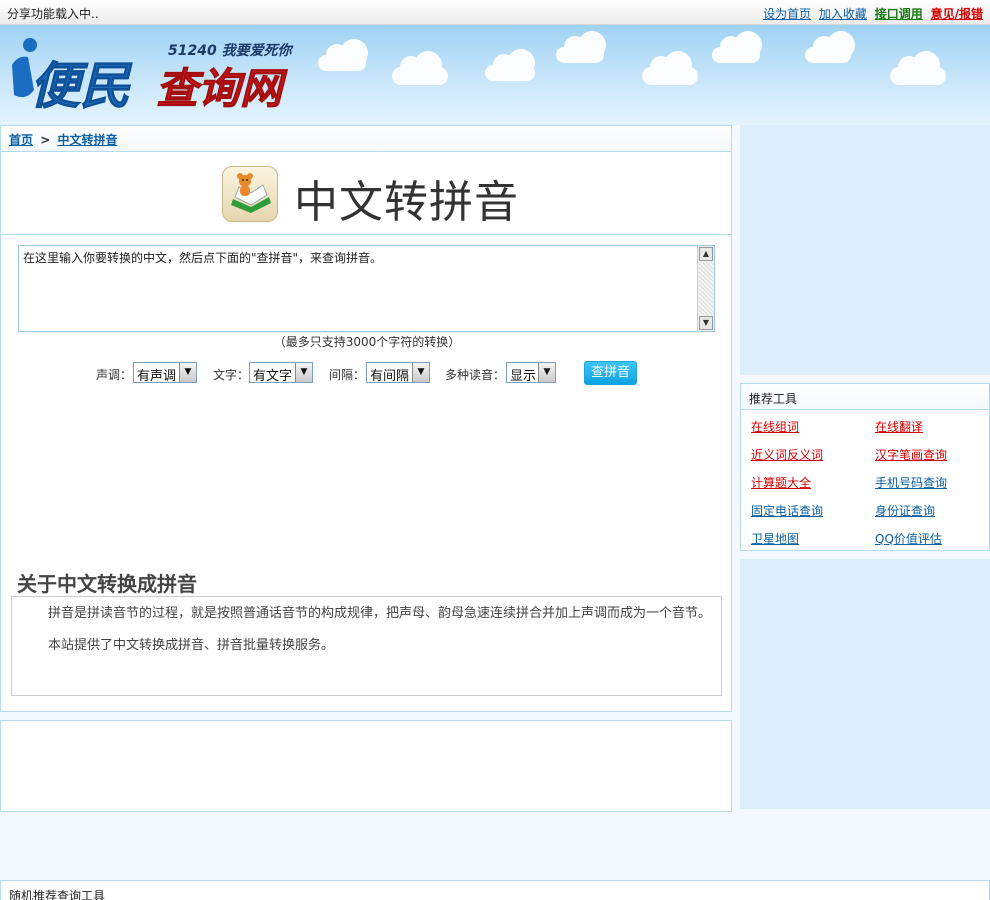  What do you see at coordinates (610, 373) in the screenshot?
I see `convert-button: 查拼音` at bounding box center [610, 373].